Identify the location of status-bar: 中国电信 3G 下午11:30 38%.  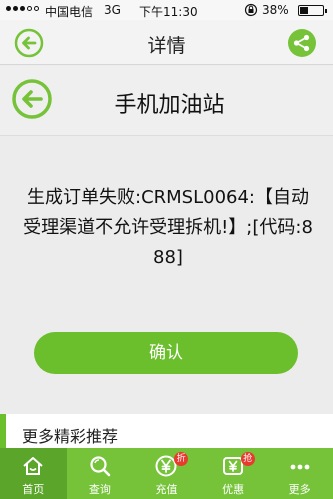
(166, 10).